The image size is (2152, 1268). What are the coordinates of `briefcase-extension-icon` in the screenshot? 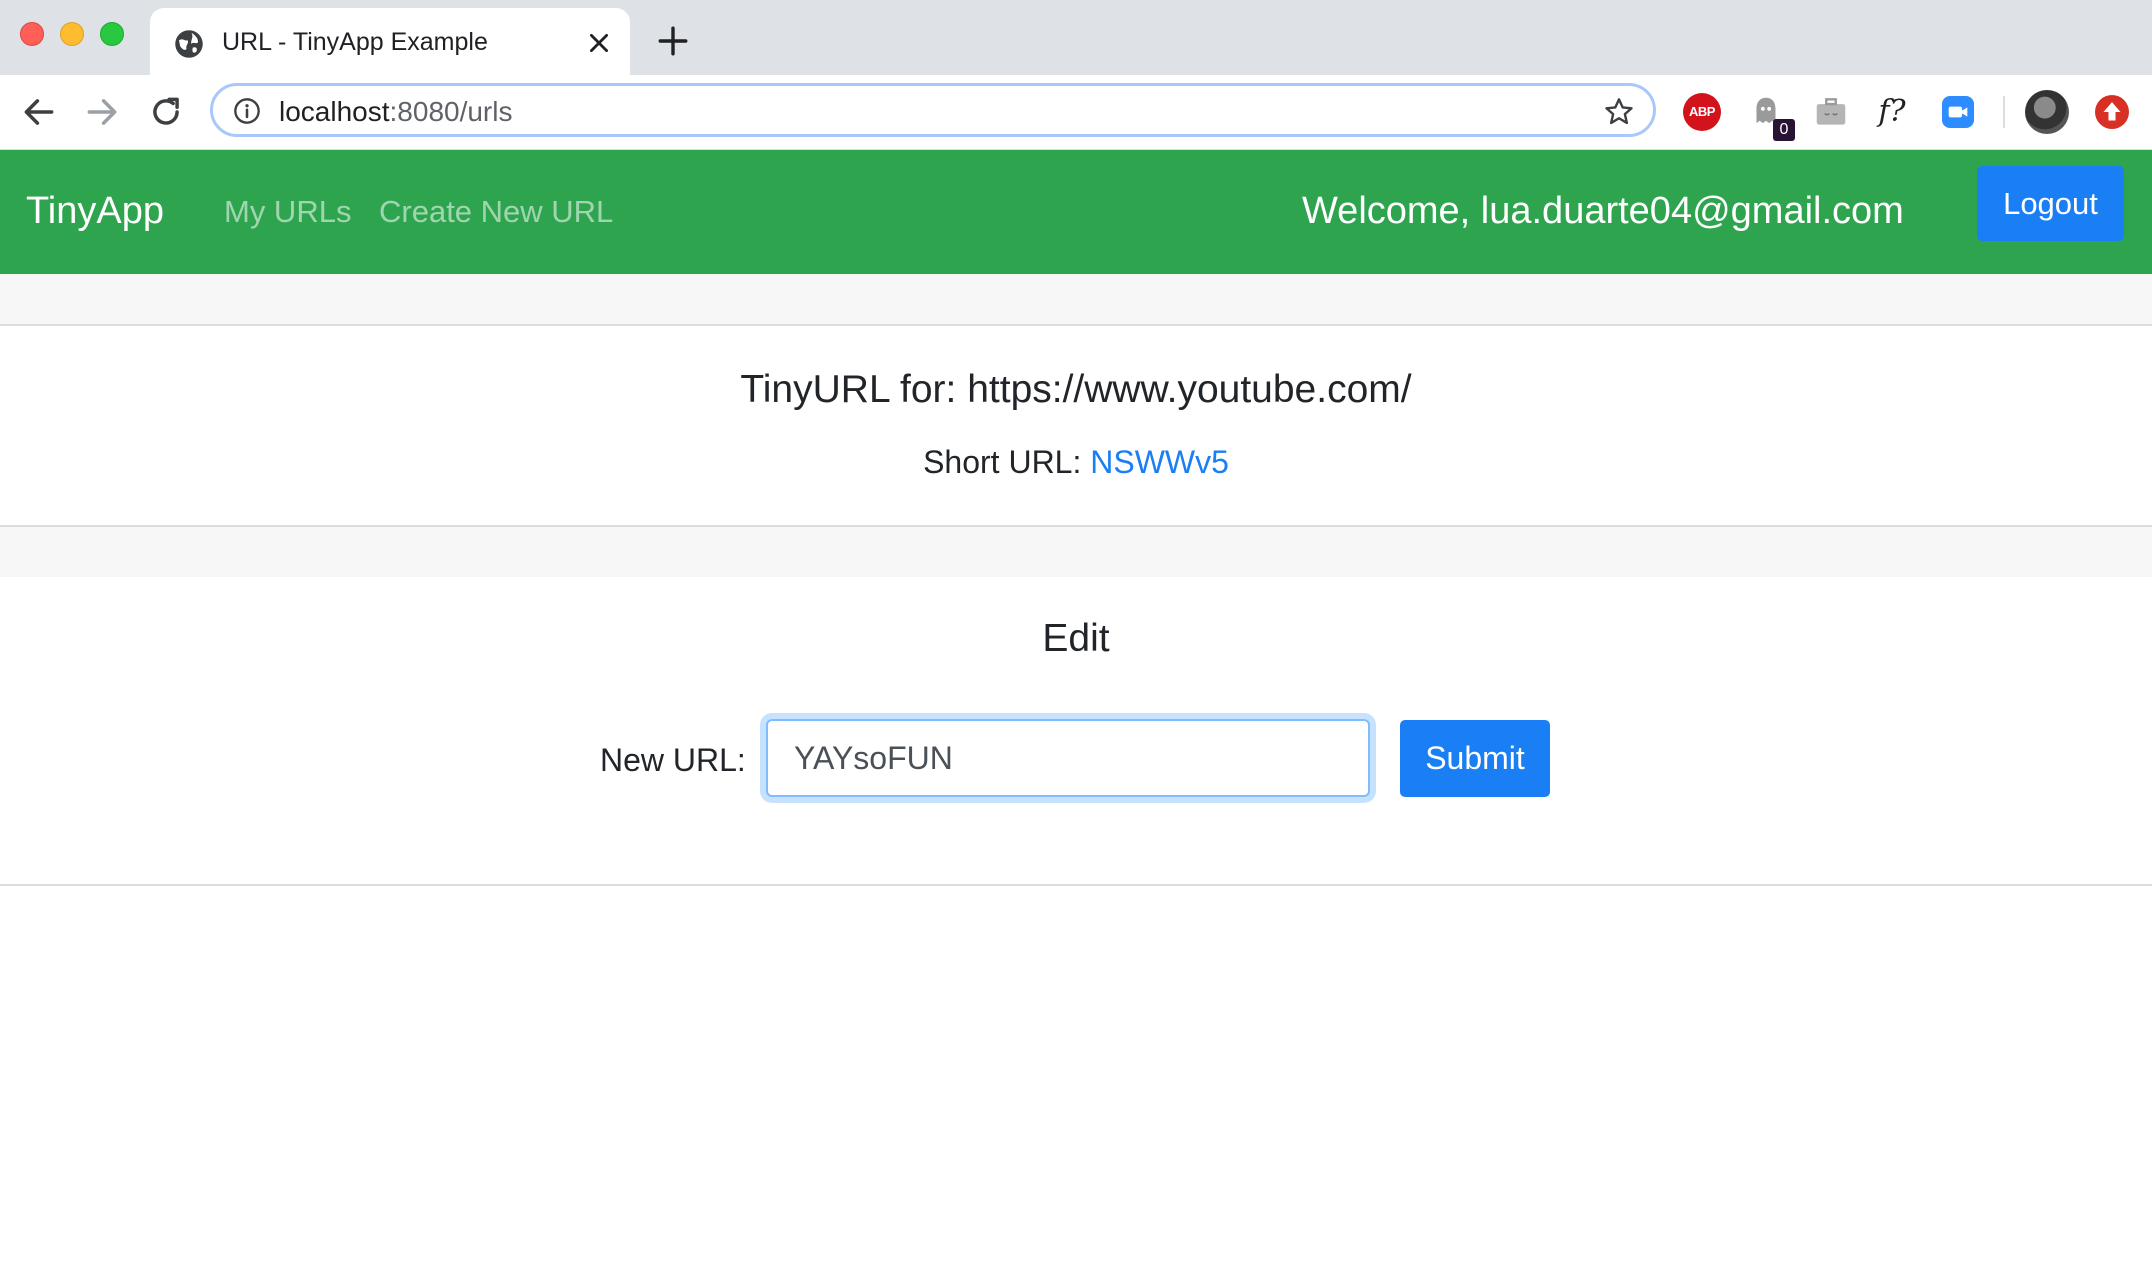 It's located at (1831, 112).